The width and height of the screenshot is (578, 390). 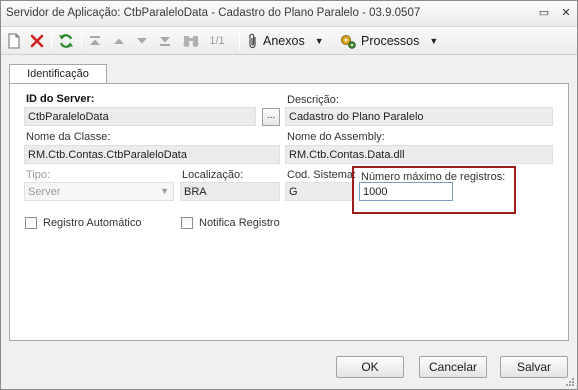 I want to click on previous-record-button, so click(x=119, y=41).